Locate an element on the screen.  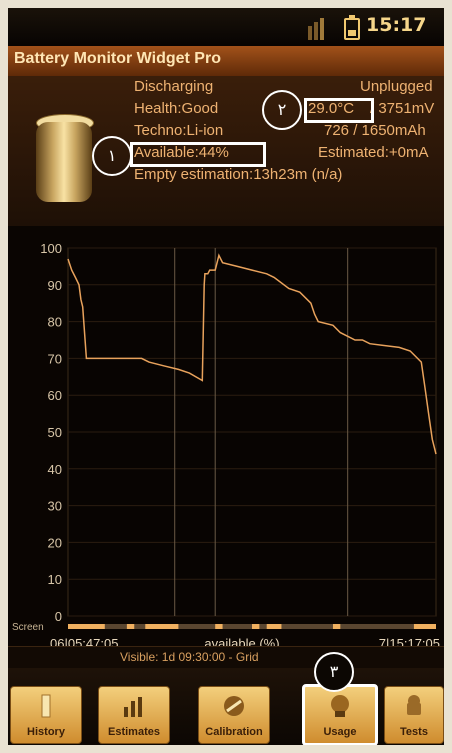
capacity-text: 726 / 1650mAh is located at coordinates (375, 130).